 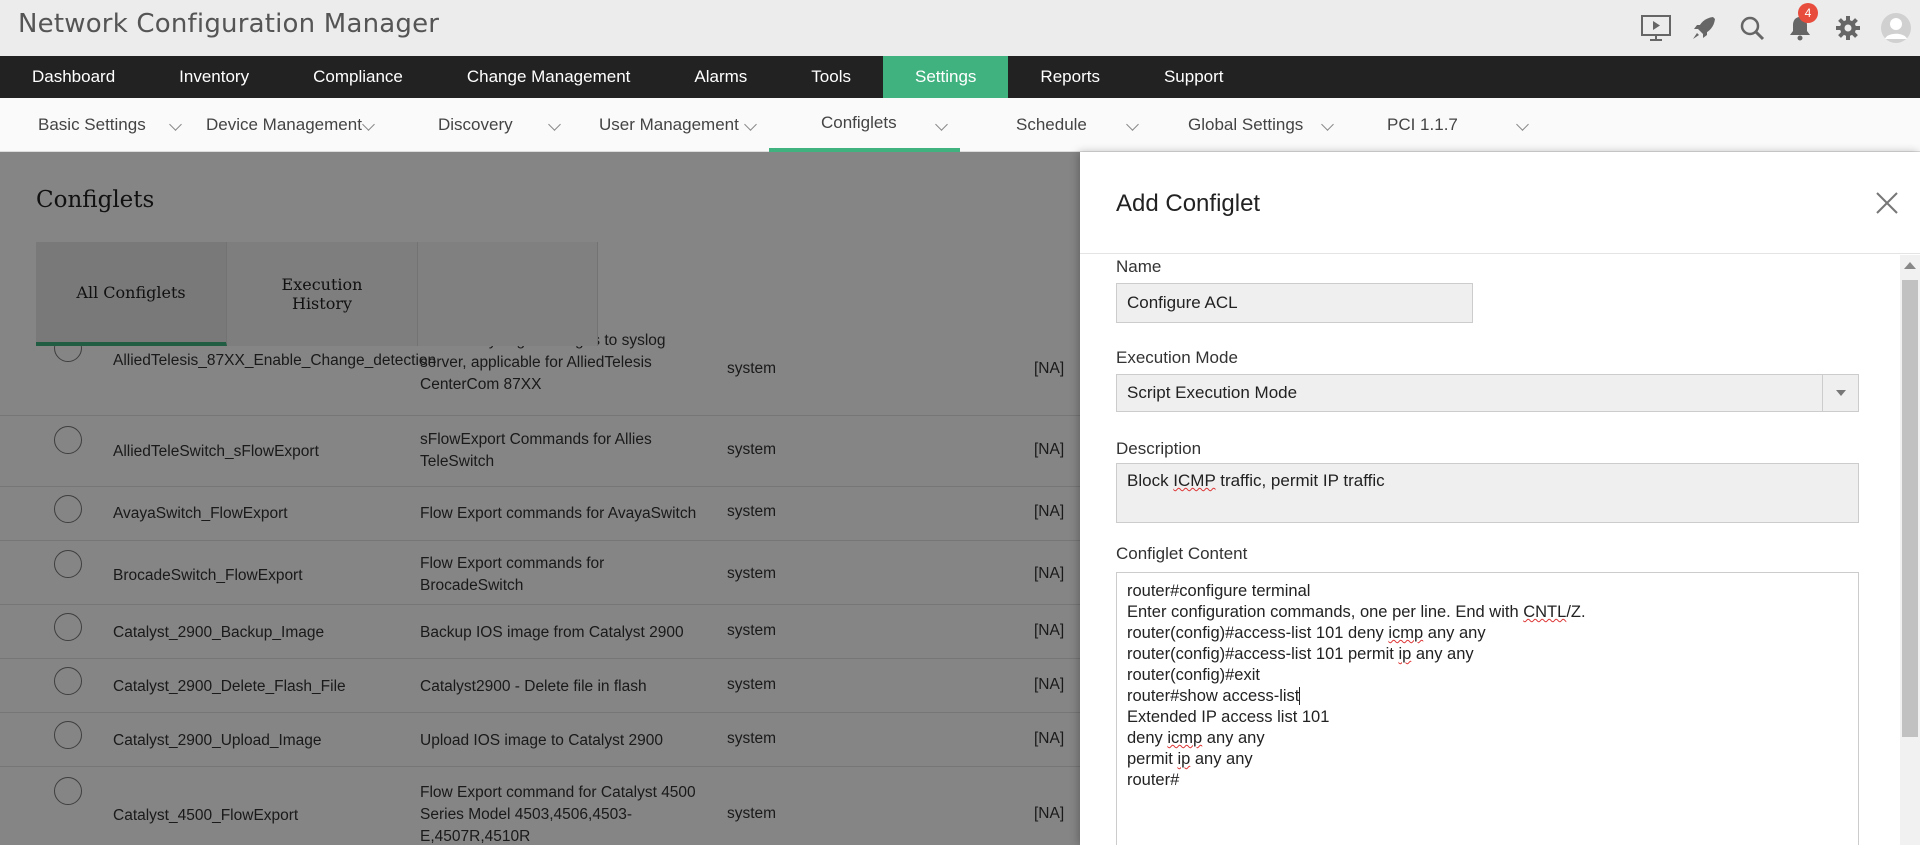 What do you see at coordinates (1188, 203) in the screenshot?
I see `drawer-title: Add Configlet` at bounding box center [1188, 203].